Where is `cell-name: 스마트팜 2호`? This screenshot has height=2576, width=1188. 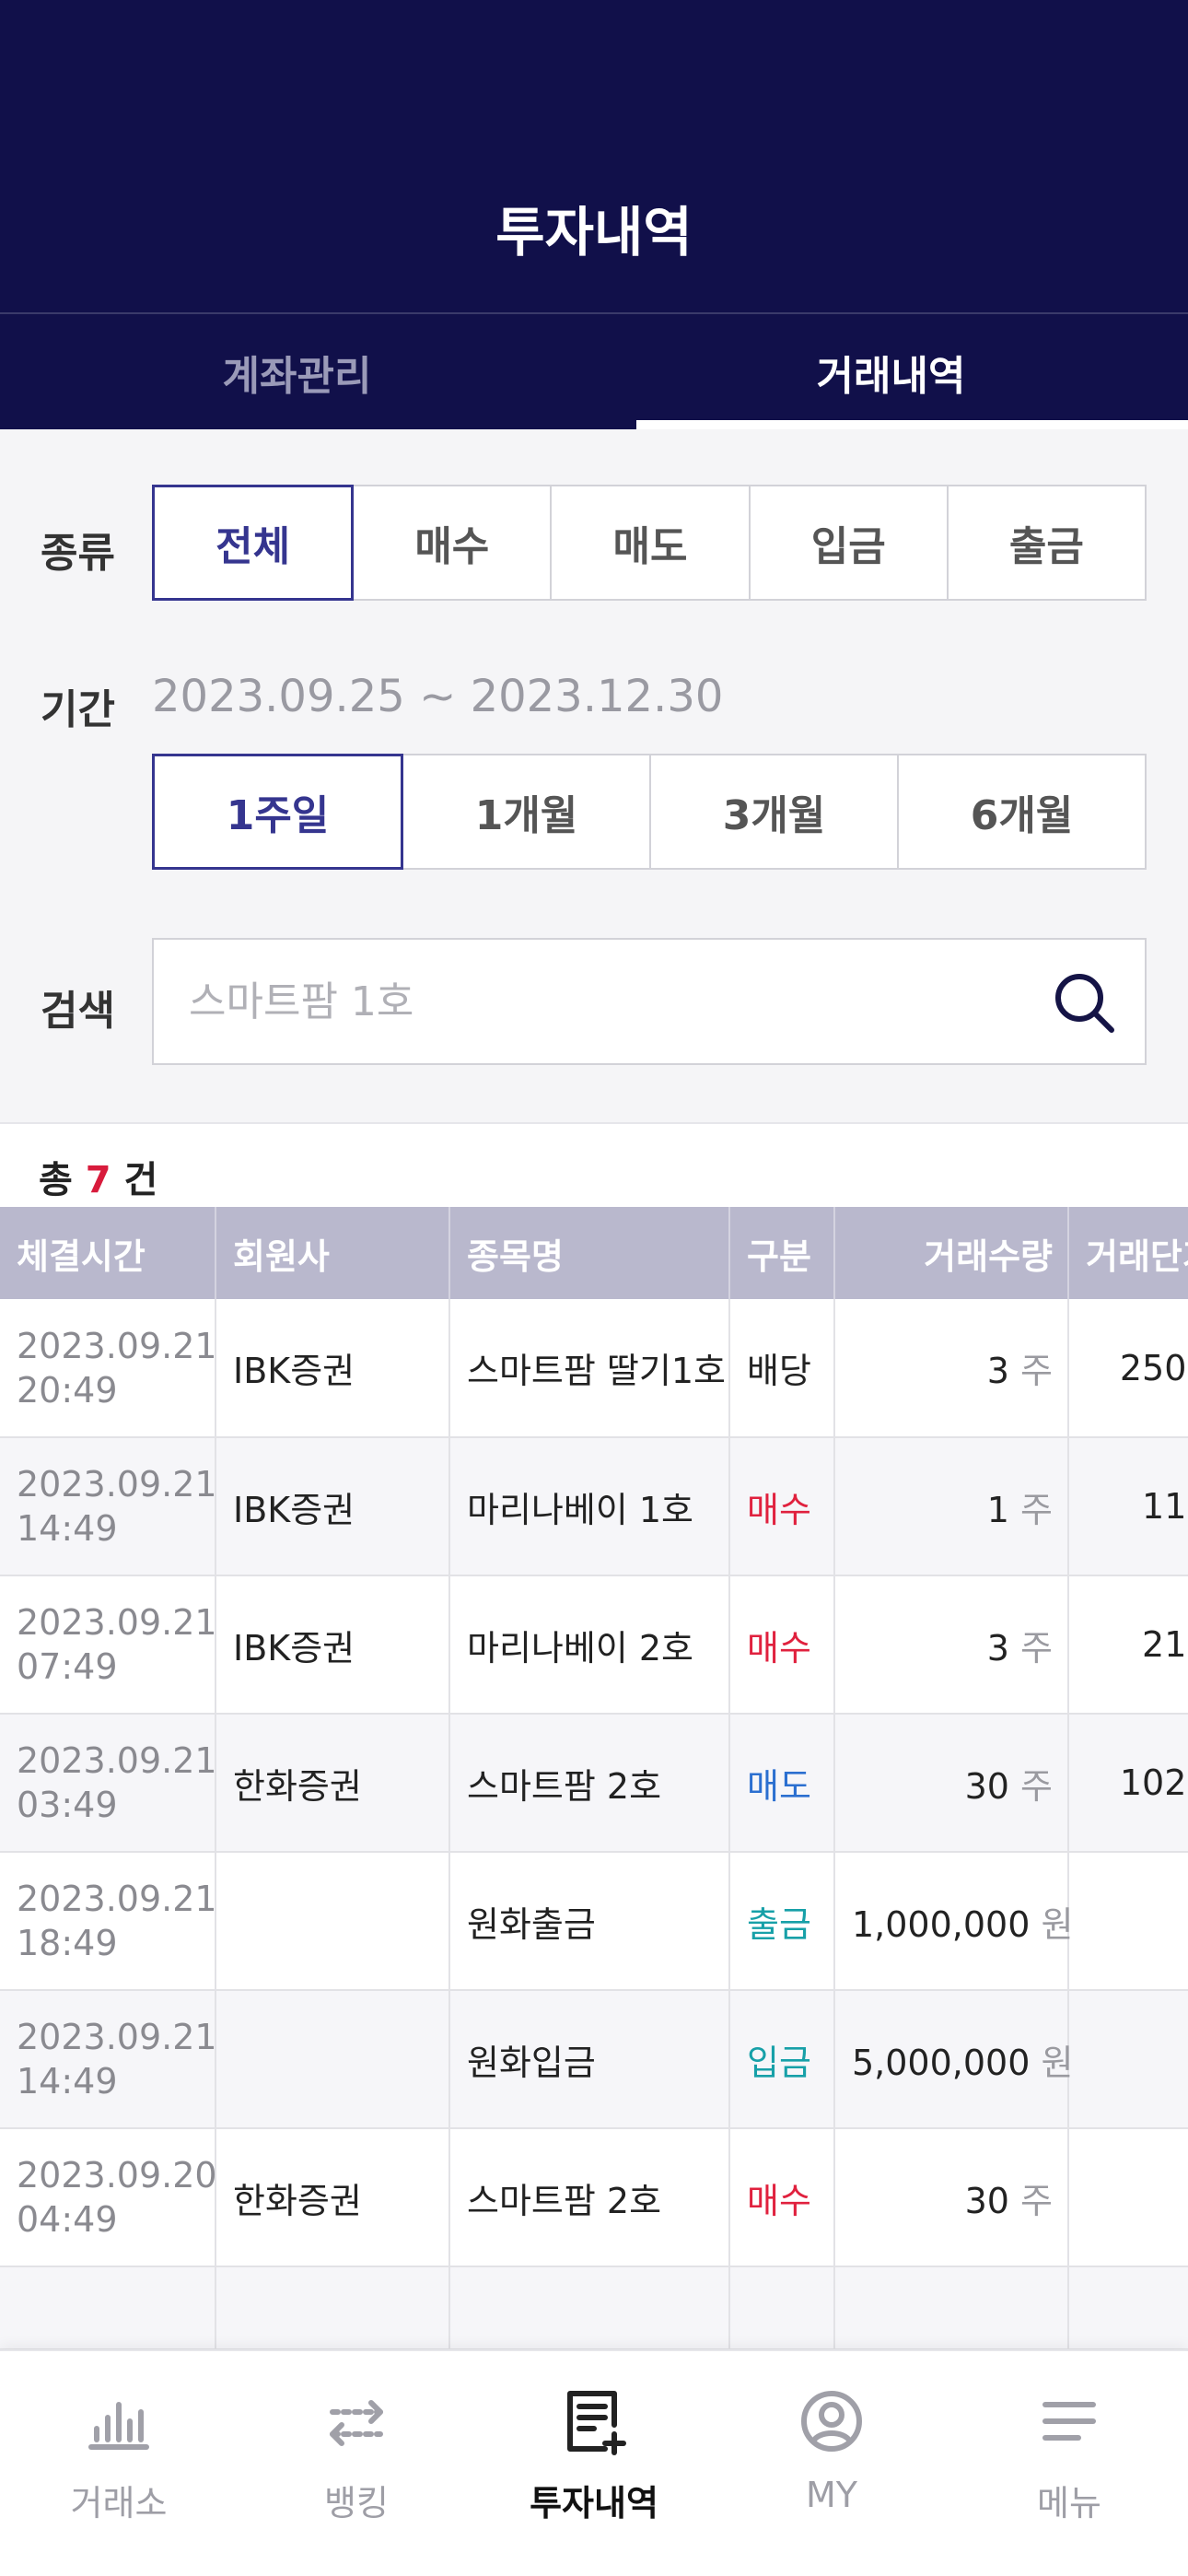 cell-name: 스마트팜 2호 is located at coordinates (589, 1783).